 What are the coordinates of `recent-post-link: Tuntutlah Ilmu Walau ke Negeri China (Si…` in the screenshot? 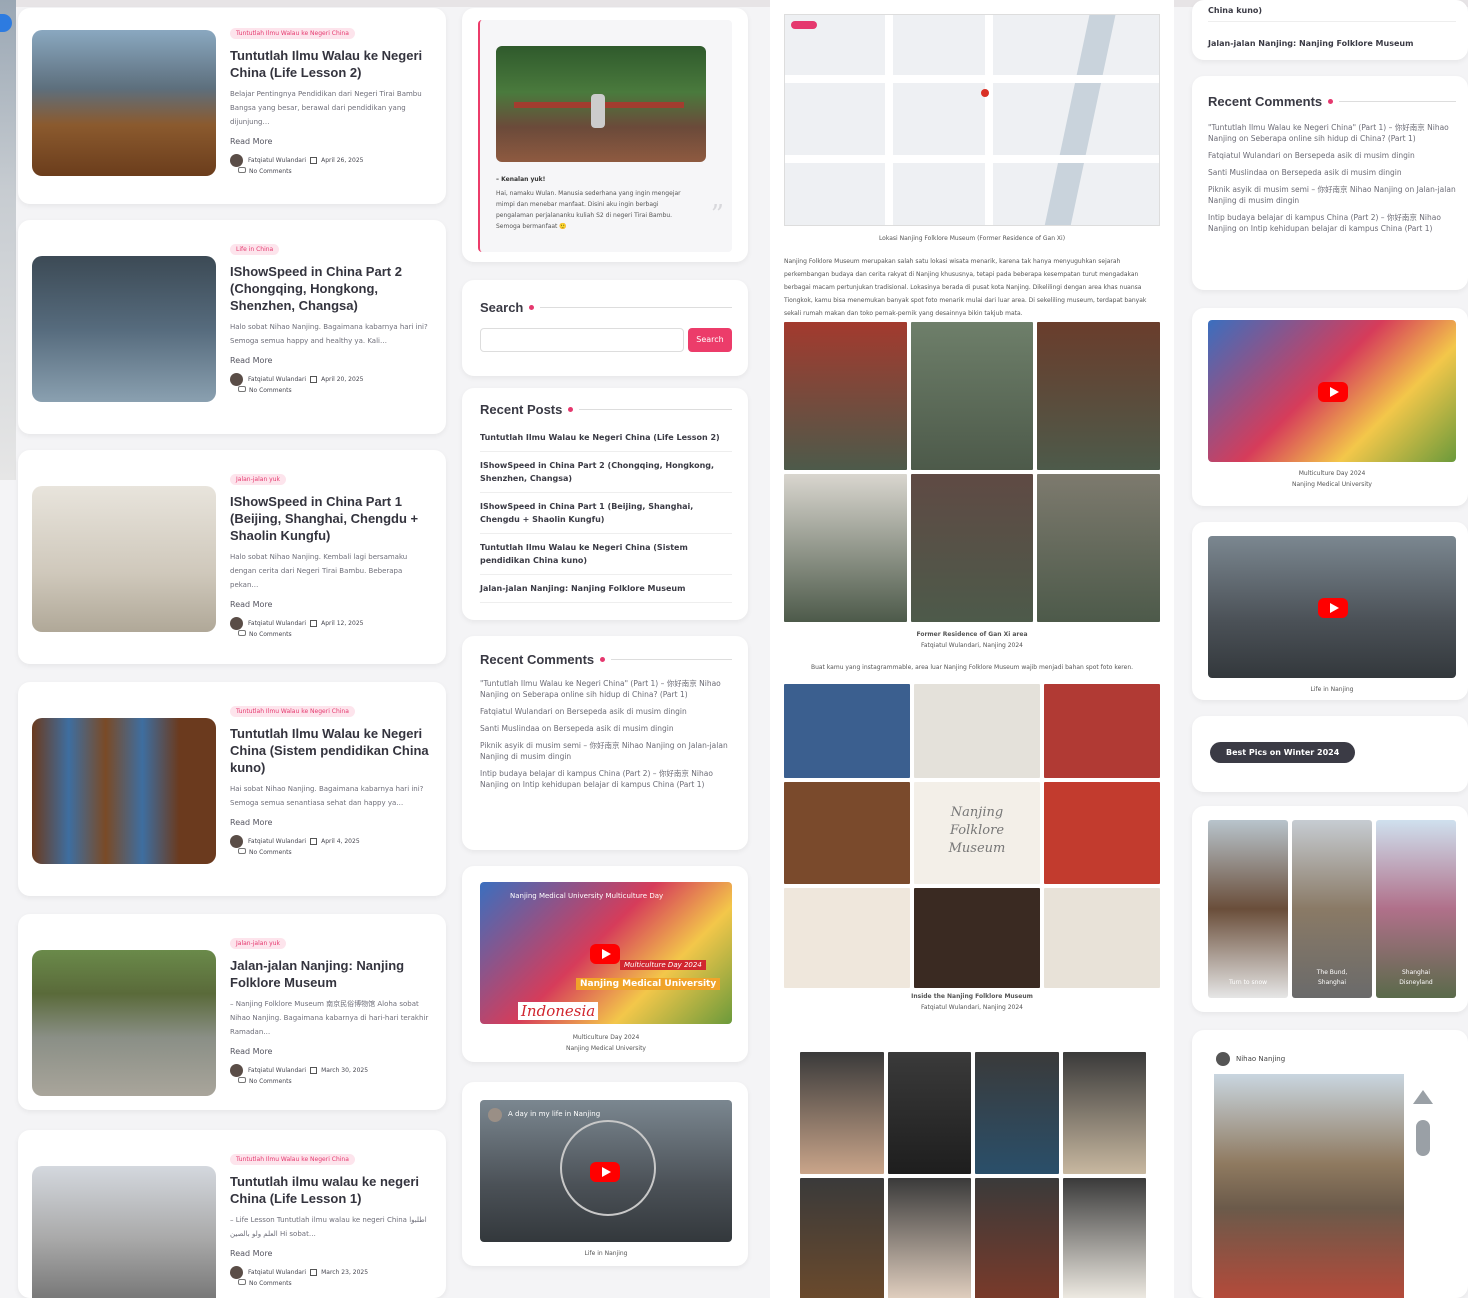 It's located at (606, 554).